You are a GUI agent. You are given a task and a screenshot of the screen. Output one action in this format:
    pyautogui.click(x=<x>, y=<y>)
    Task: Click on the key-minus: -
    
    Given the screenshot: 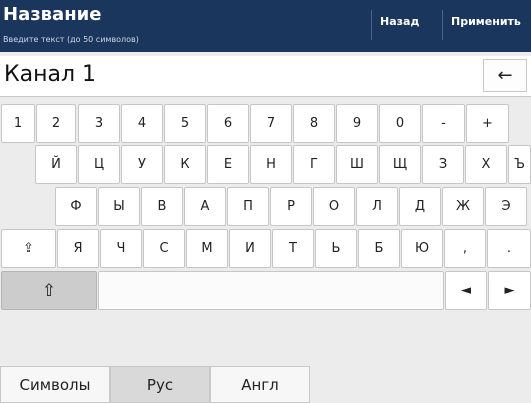 What is the action you would take?
    pyautogui.click(x=443, y=123)
    